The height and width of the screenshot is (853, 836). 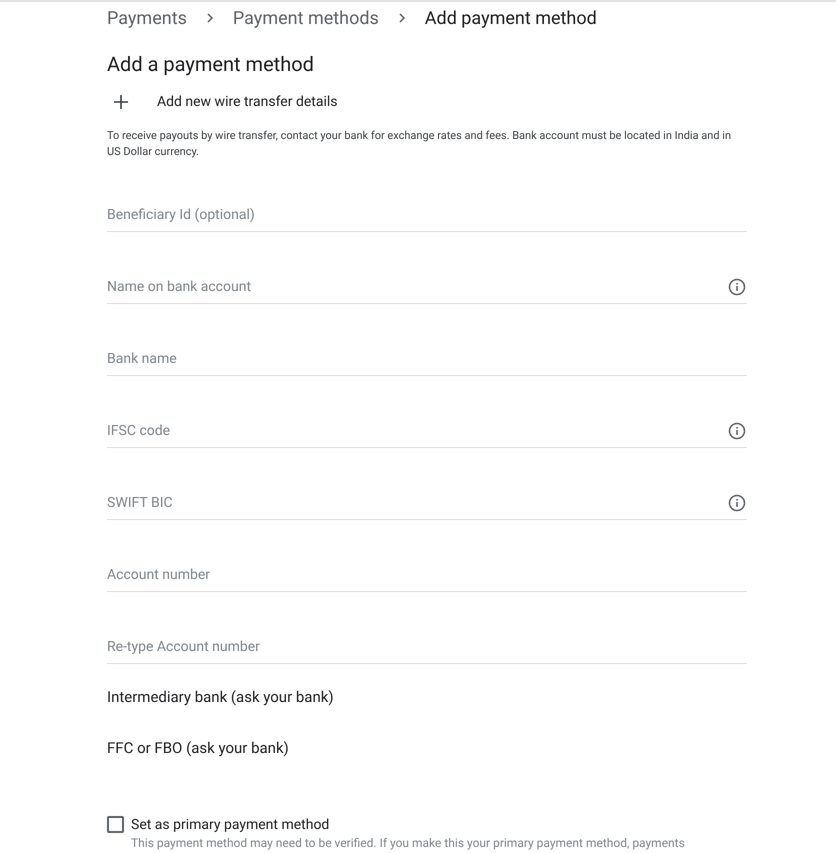 What do you see at coordinates (427, 215) in the screenshot?
I see `input-field: Beneficiary Id (optional)` at bounding box center [427, 215].